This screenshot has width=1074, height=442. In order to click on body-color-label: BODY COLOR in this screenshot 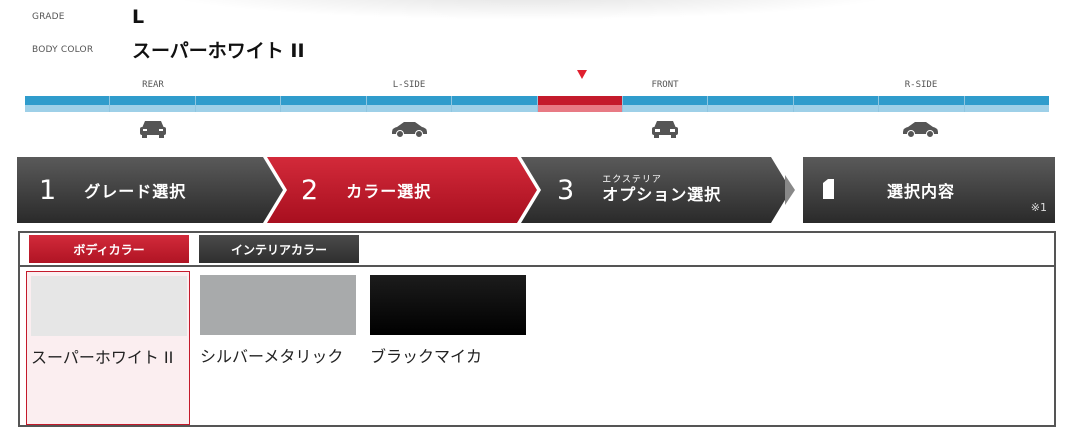, I will do `click(63, 49)`.